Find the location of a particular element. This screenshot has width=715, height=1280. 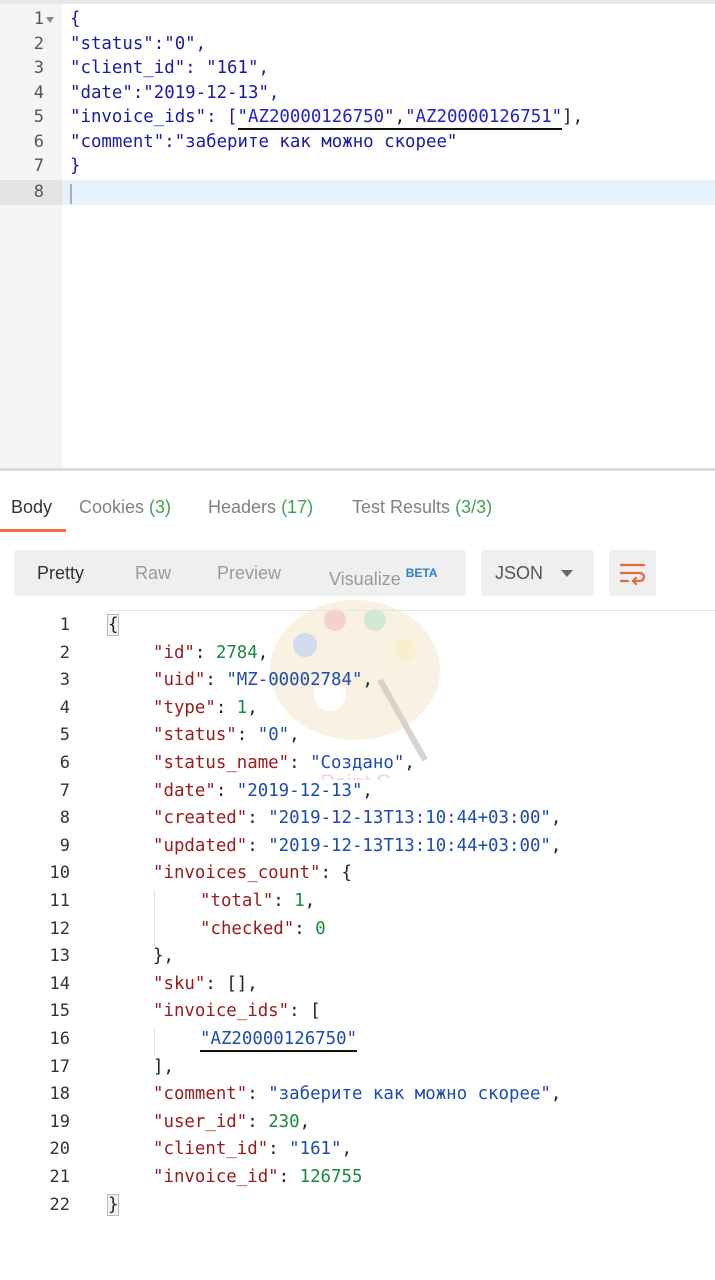

json-value: 126755 is located at coordinates (331, 1177).